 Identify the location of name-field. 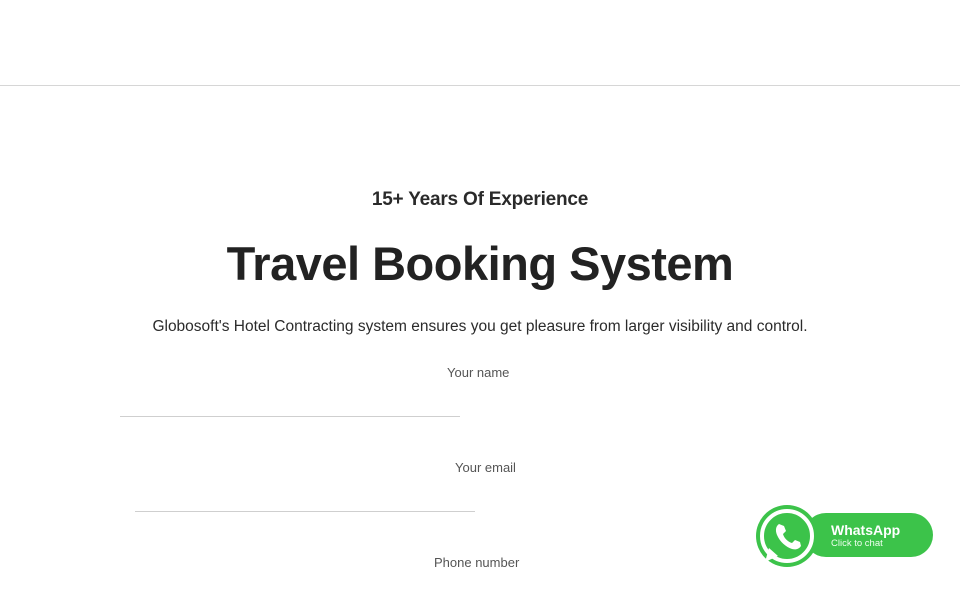
(290, 405).